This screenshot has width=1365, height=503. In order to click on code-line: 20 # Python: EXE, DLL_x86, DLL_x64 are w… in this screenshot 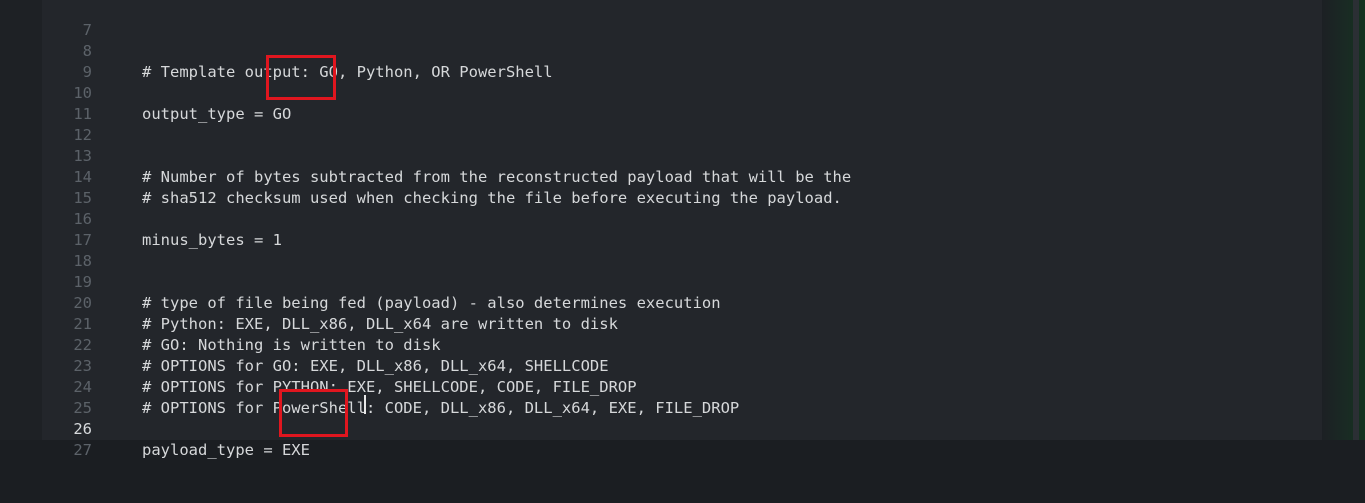, I will do `click(682, 302)`.